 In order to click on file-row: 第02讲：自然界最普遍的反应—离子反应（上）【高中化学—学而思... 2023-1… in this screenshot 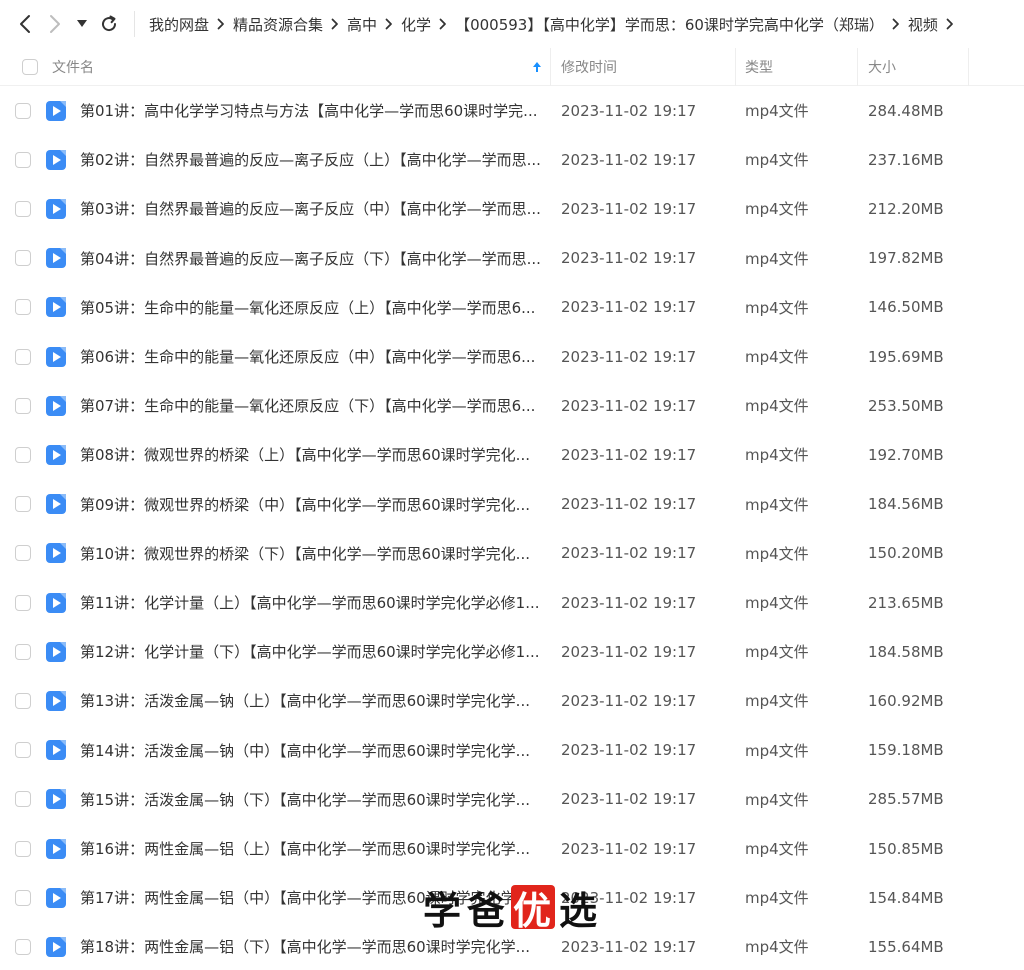, I will do `click(512, 159)`.